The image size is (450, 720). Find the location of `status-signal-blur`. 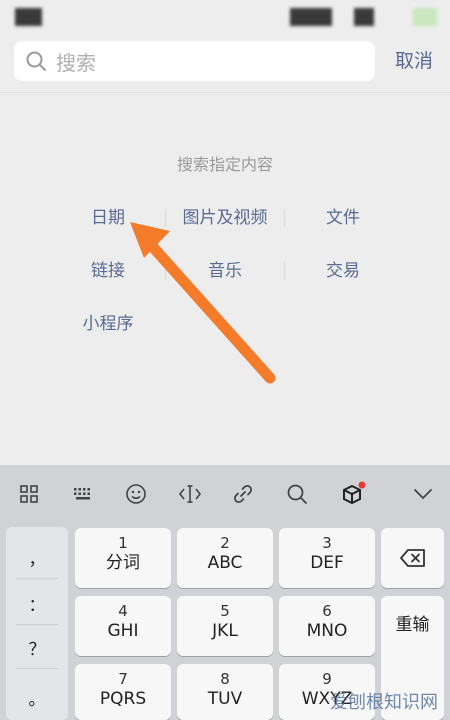

status-signal-blur is located at coordinates (311, 17).